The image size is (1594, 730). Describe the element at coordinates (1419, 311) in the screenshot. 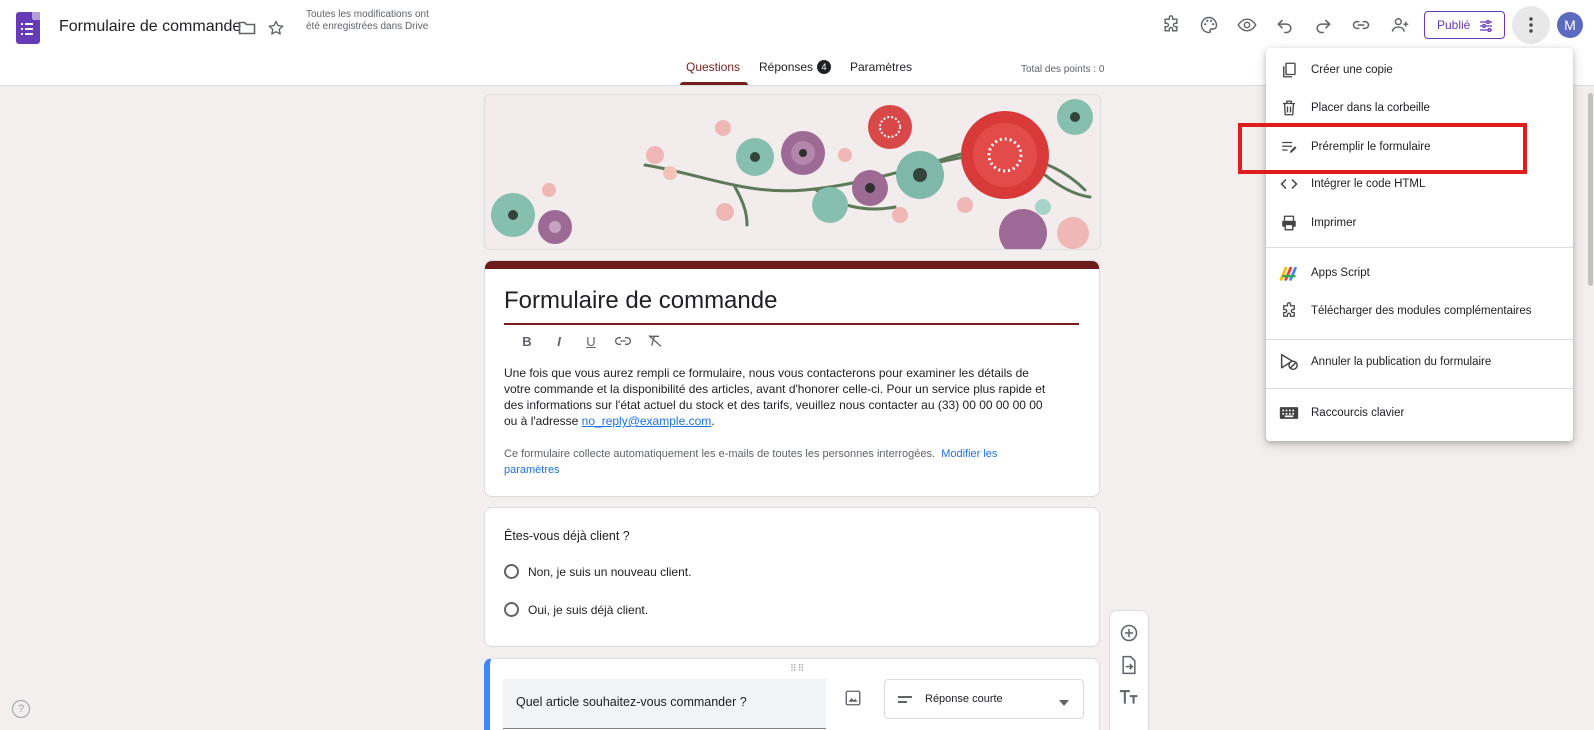

I see `menu-item-get-addons: Télécharger des modules complémentaires` at that location.